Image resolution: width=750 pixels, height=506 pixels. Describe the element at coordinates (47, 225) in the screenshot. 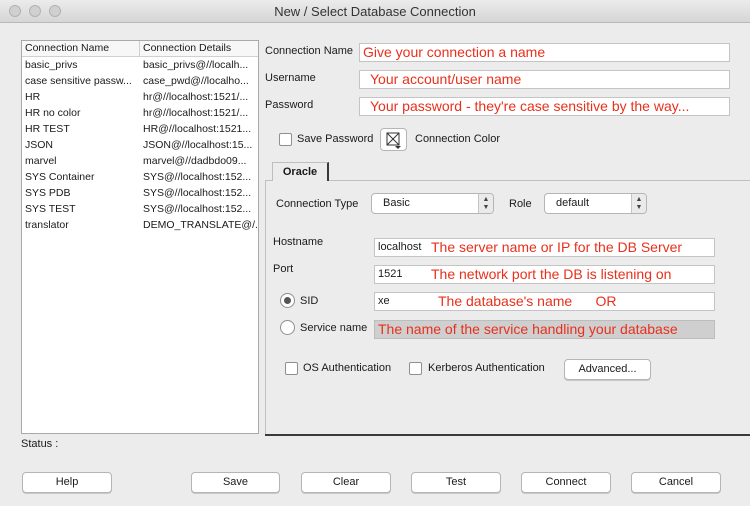

I see `connection-name-cell: translator` at that location.